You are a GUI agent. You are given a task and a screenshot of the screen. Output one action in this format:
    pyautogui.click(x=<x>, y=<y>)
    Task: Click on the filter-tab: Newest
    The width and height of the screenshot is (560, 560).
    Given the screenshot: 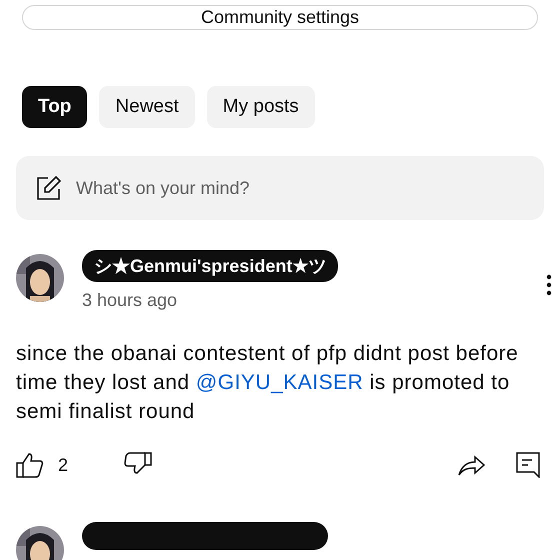 What is the action you would take?
    pyautogui.click(x=147, y=107)
    